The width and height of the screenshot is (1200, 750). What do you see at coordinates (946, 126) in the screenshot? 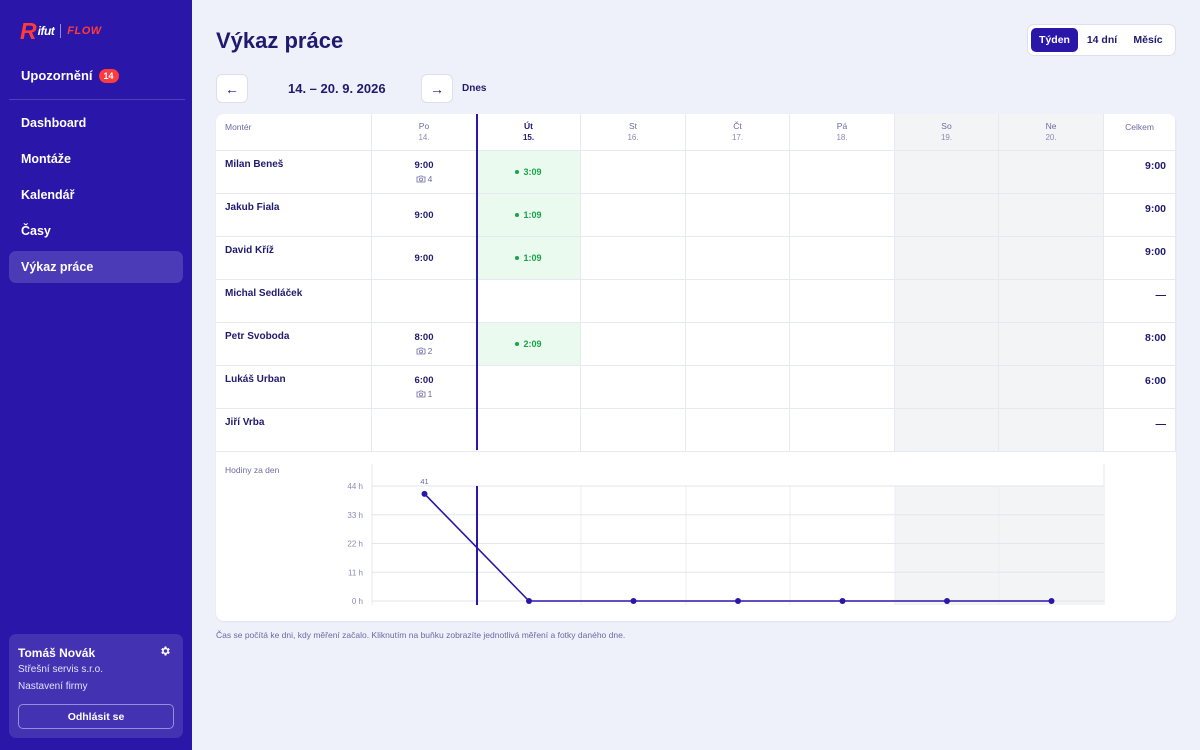
I see `day-name: So` at bounding box center [946, 126].